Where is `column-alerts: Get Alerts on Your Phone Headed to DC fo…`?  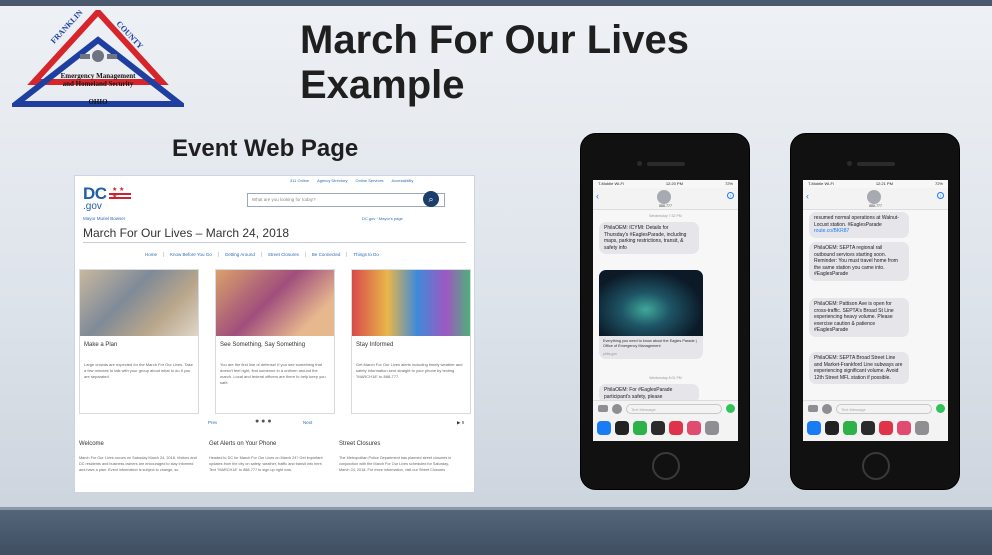
column-alerts: Get Alerts on Your Phone Headed to DC fo… is located at coordinates (268, 457).